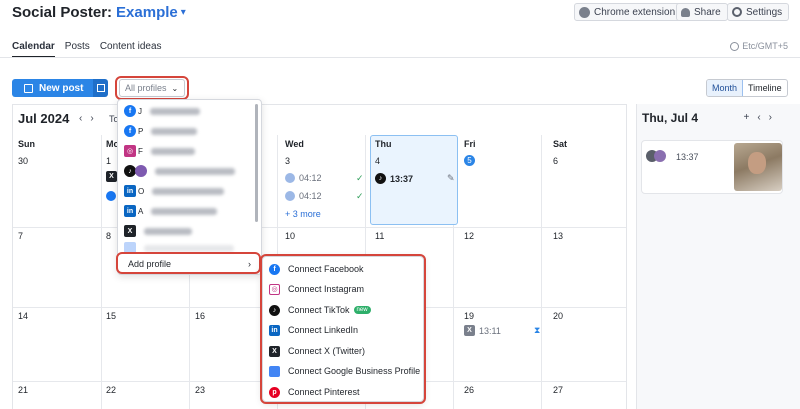  I want to click on settings-button: Settings, so click(758, 12).